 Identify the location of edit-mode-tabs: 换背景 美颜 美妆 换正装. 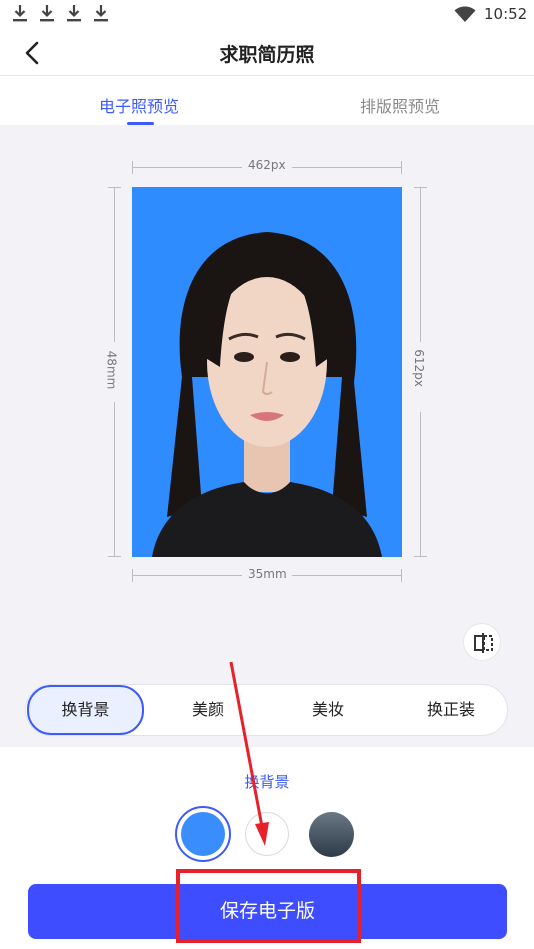
(266, 710).